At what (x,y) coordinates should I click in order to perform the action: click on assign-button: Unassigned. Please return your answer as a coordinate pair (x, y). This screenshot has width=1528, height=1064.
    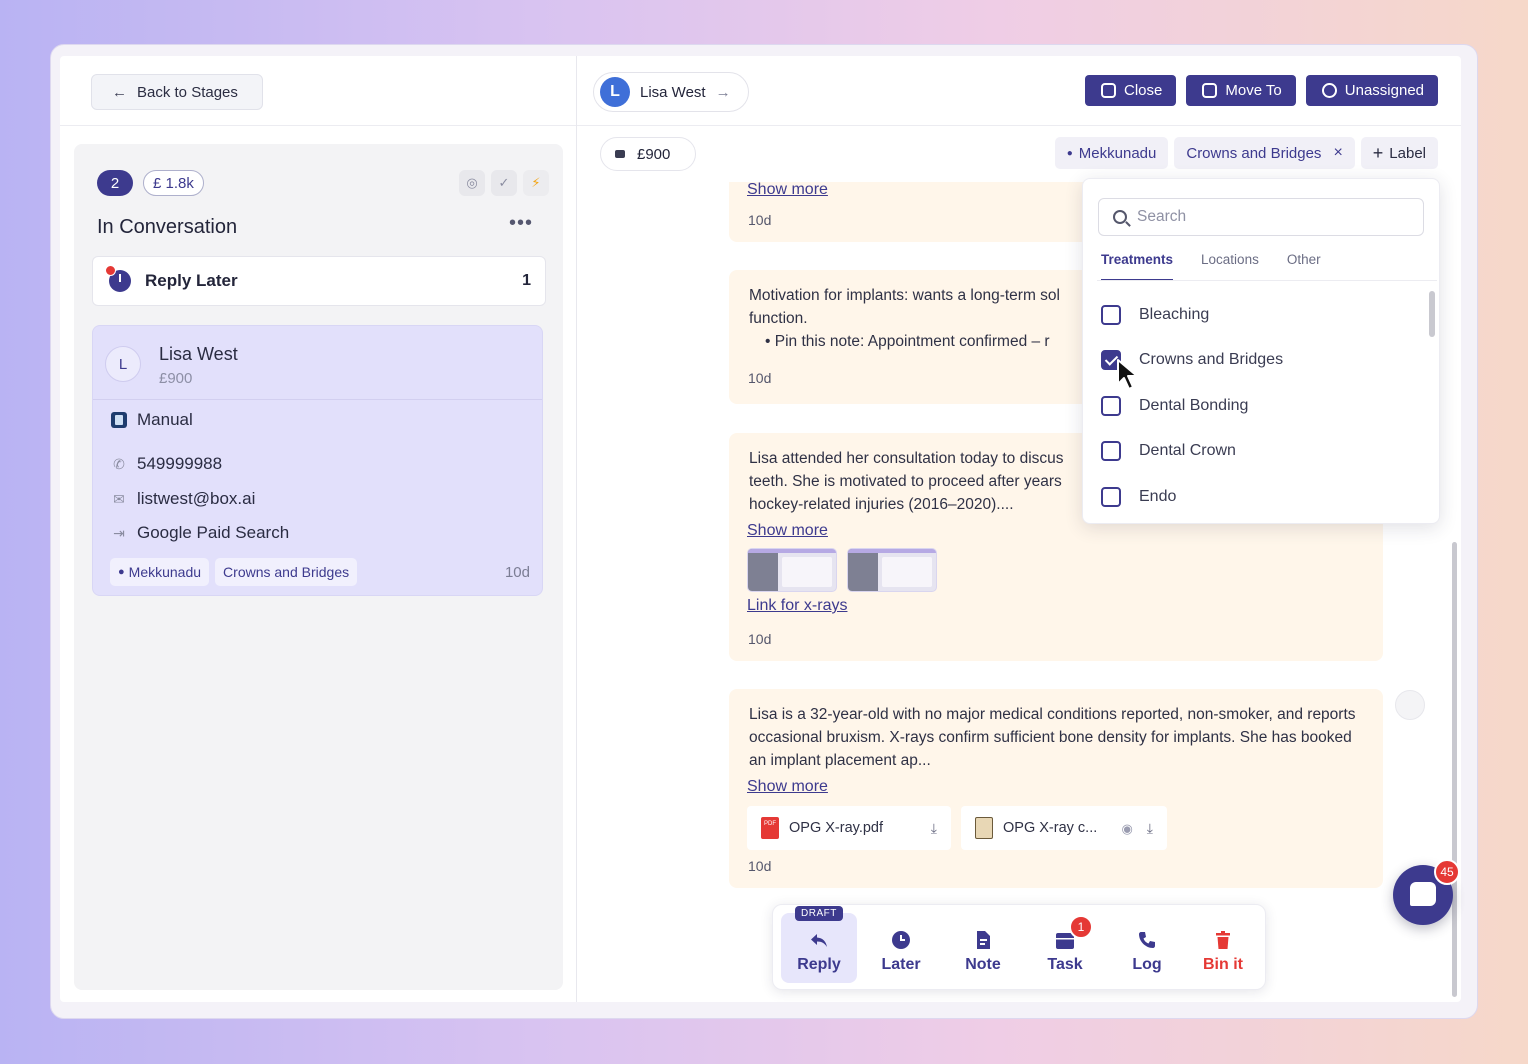
    Looking at the image, I should click on (1371, 90).